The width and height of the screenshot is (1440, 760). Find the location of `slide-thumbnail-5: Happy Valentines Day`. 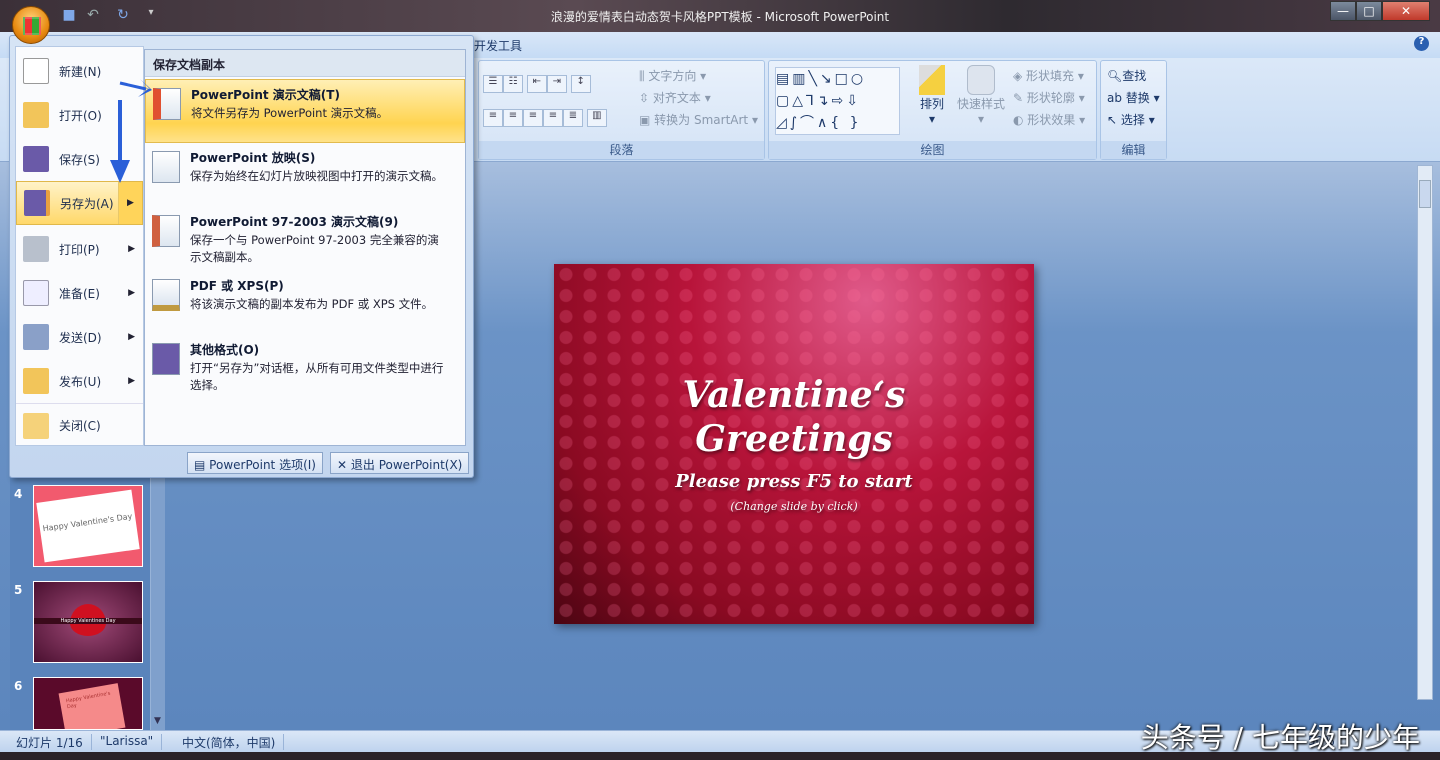

slide-thumbnail-5: Happy Valentines Day is located at coordinates (88, 622).